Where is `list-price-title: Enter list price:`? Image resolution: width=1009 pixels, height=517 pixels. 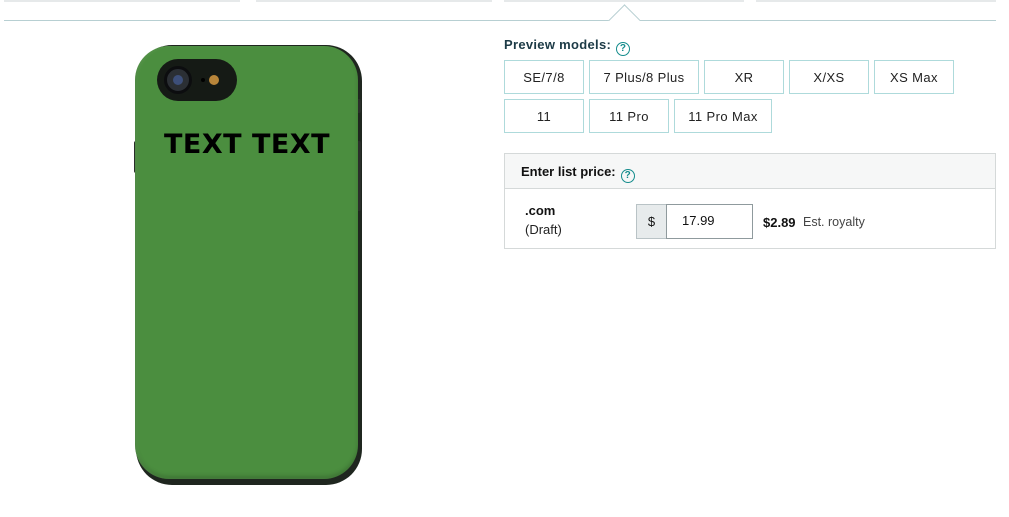
list-price-title: Enter list price: is located at coordinates (568, 171).